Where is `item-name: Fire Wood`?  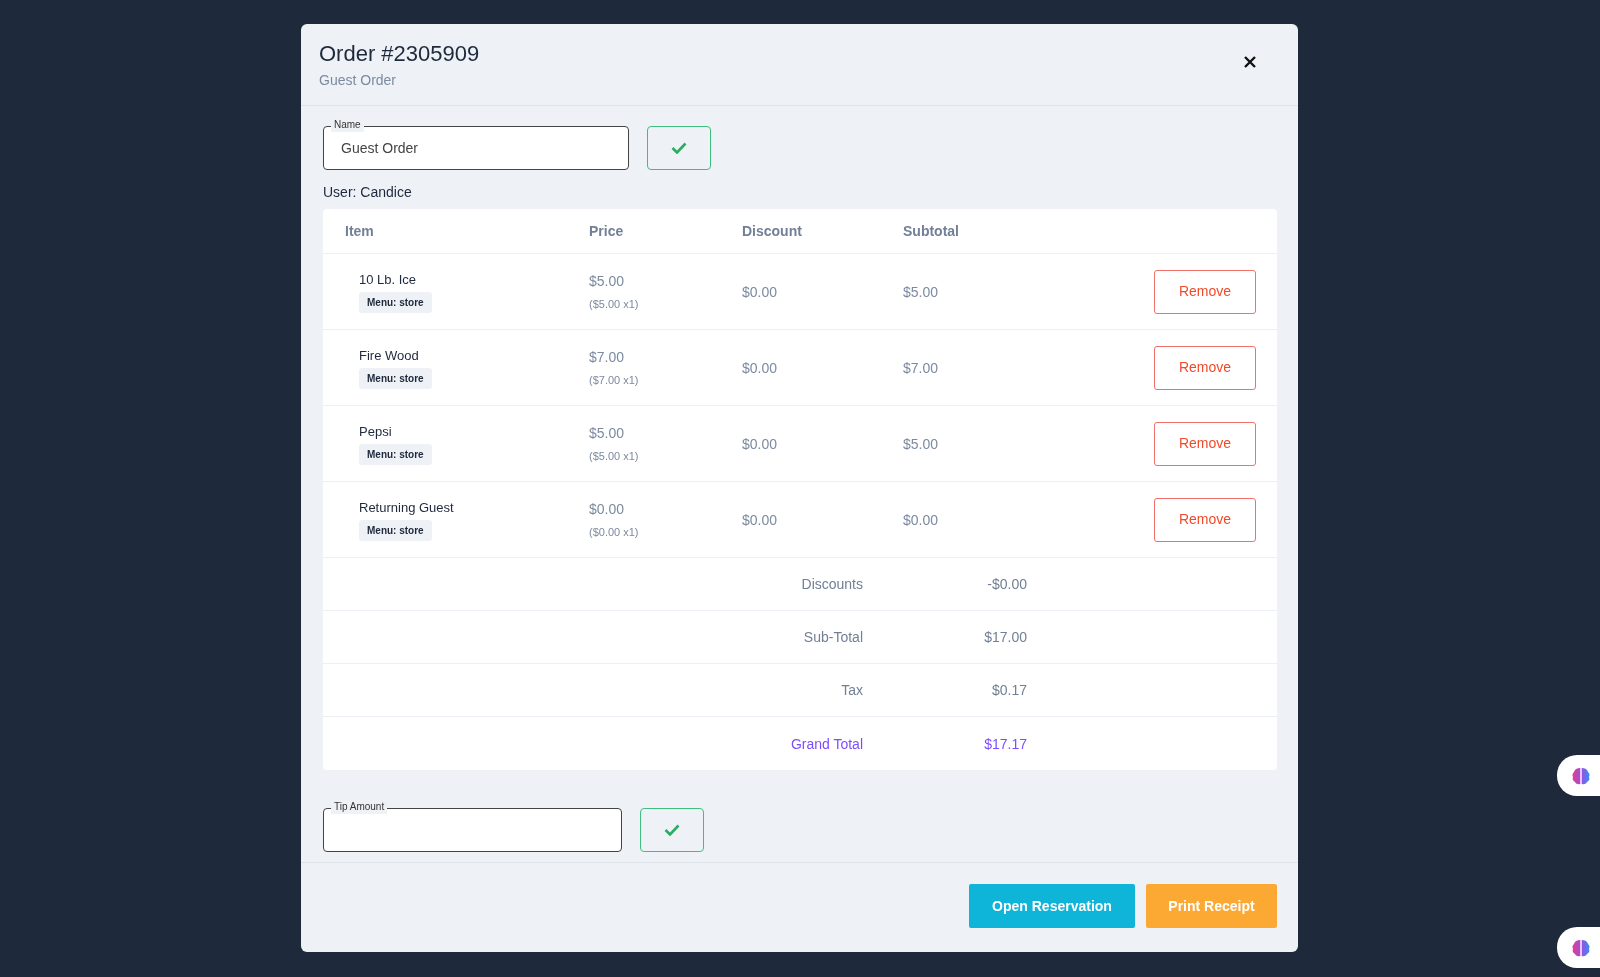
item-name: Fire Wood is located at coordinates (389, 356).